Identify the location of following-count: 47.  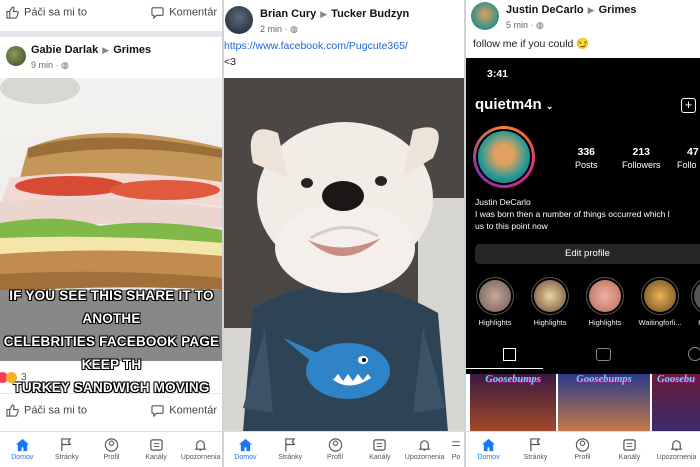
(693, 152).